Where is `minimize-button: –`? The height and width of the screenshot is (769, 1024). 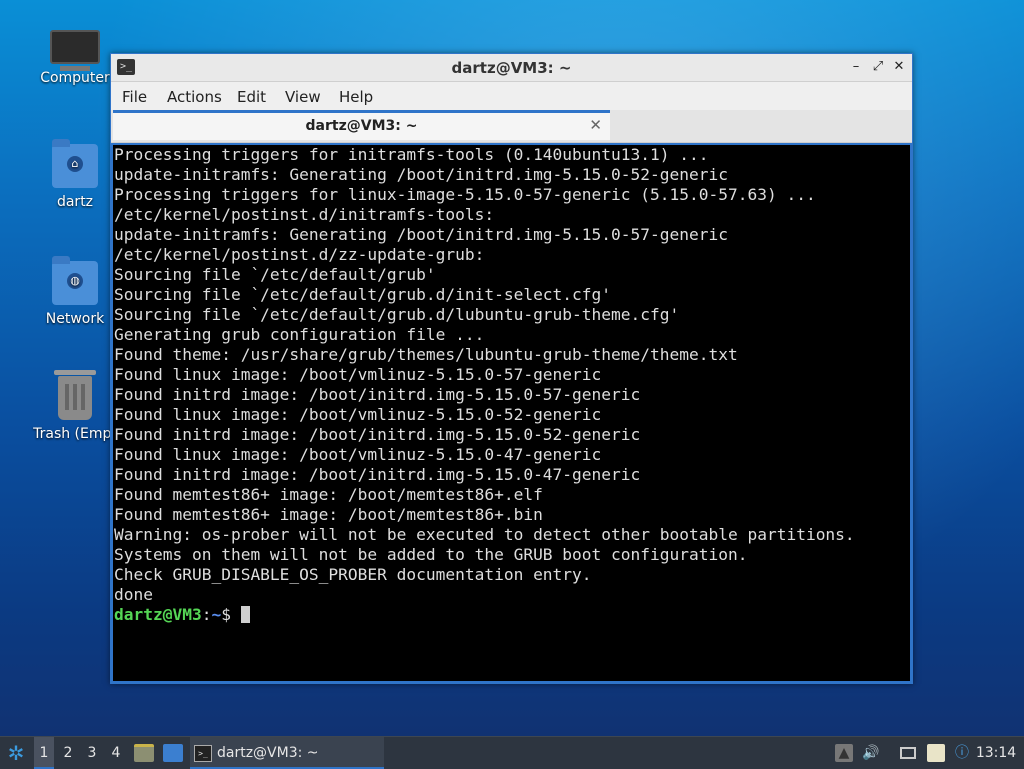
minimize-button: – is located at coordinates (856, 67).